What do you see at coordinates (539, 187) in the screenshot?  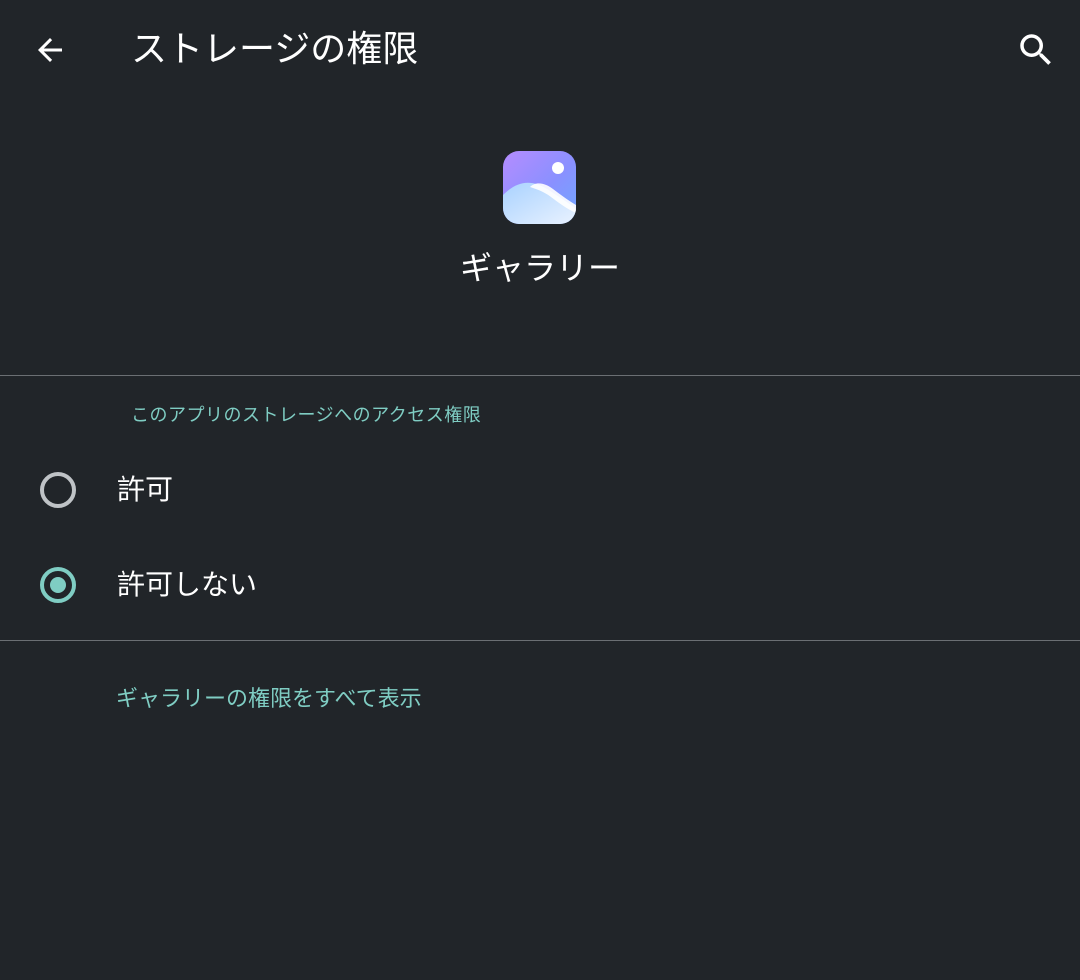 I see `gallery-app-icon` at bounding box center [539, 187].